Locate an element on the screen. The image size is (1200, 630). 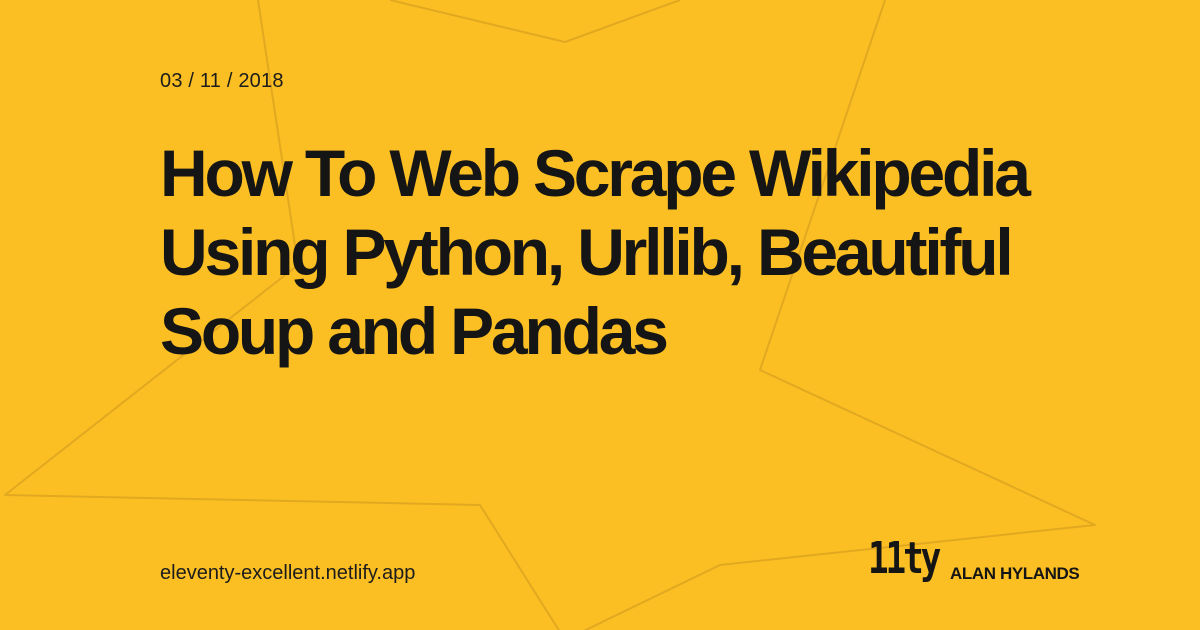
author-name: ALAN HYLANDS is located at coordinates (1015, 573).